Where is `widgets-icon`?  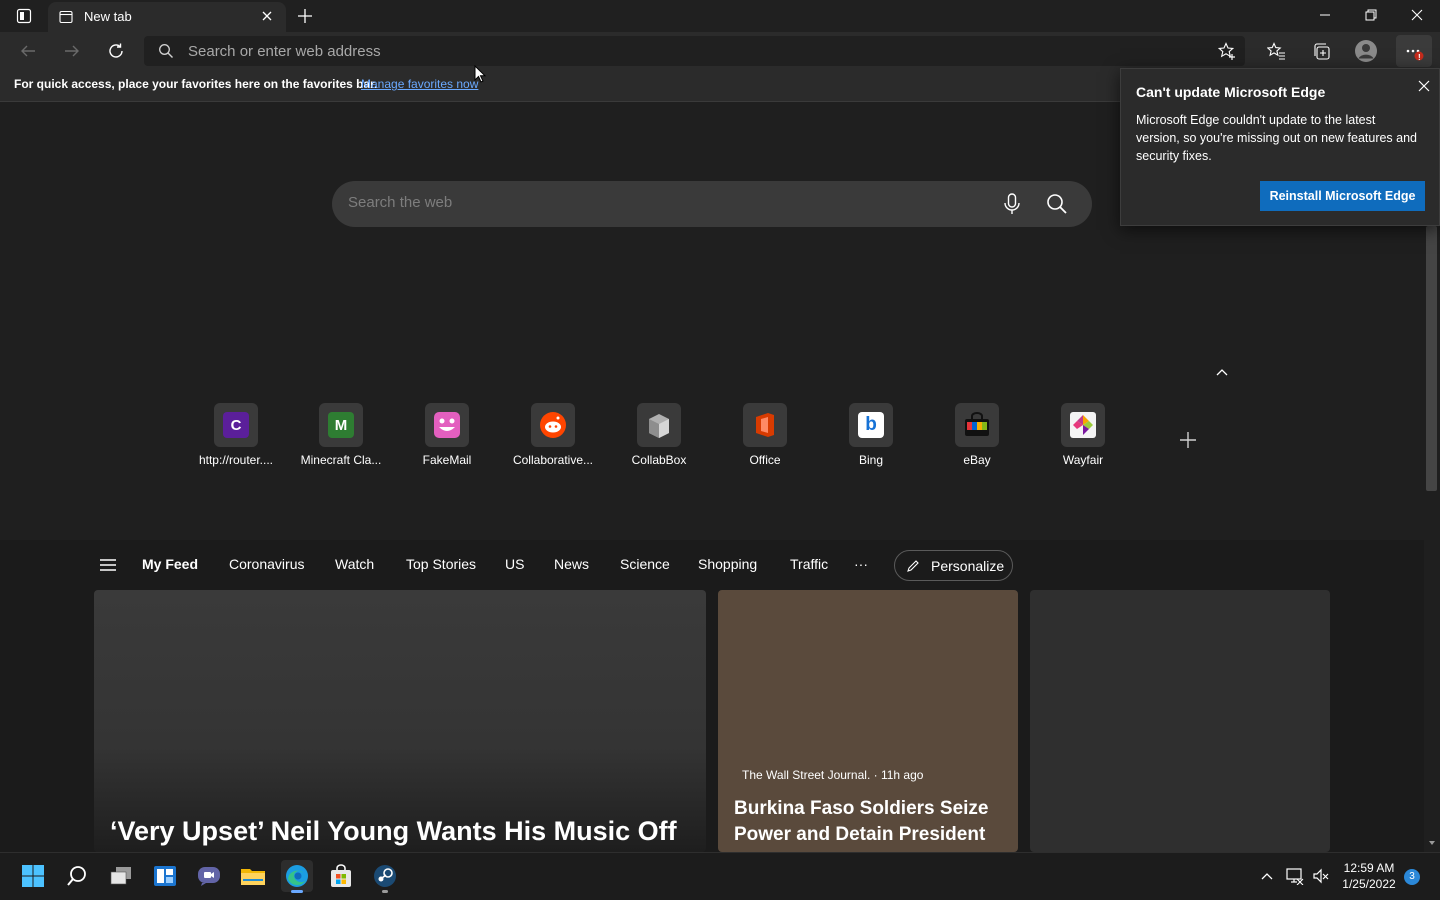
widgets-icon is located at coordinates (165, 876).